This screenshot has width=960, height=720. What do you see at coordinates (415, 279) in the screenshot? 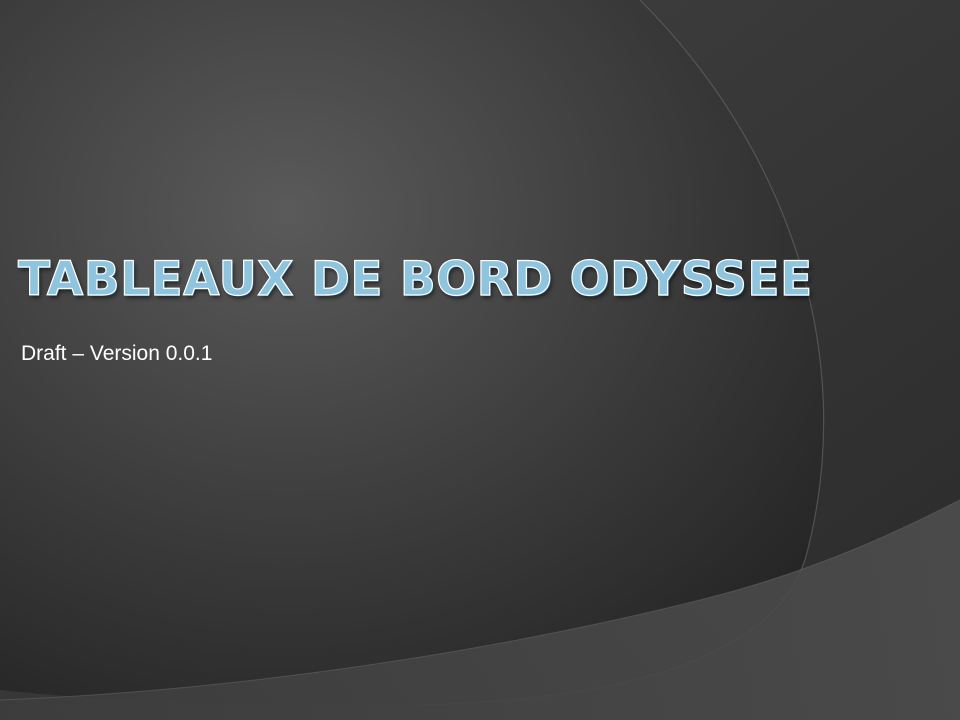
I see `slide-title: Tableaux de bord ODYSSEE` at bounding box center [415, 279].